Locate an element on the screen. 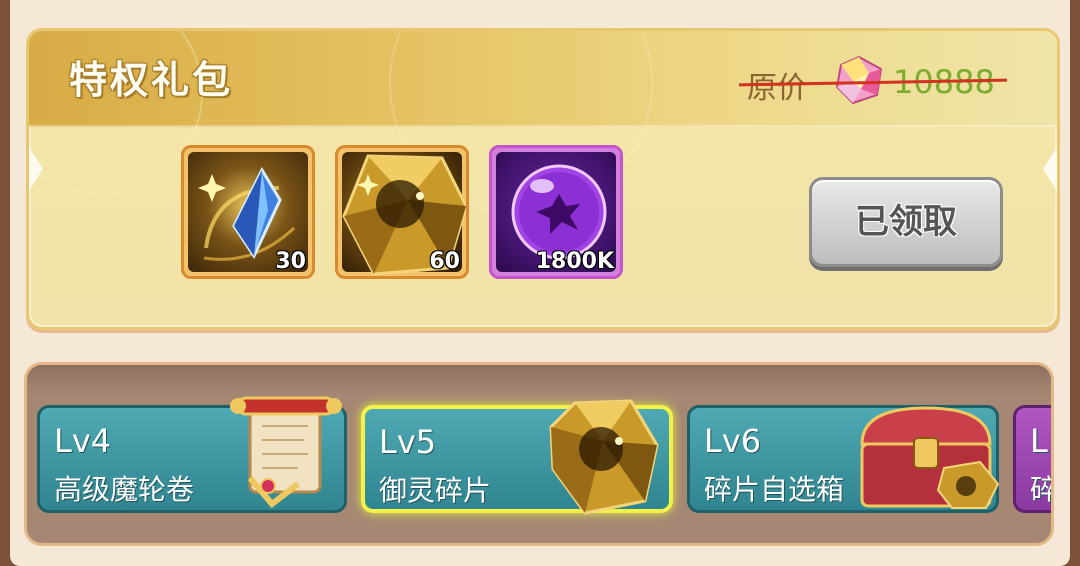 The image size is (1080, 566). level-number: Lv6 is located at coordinates (733, 441).